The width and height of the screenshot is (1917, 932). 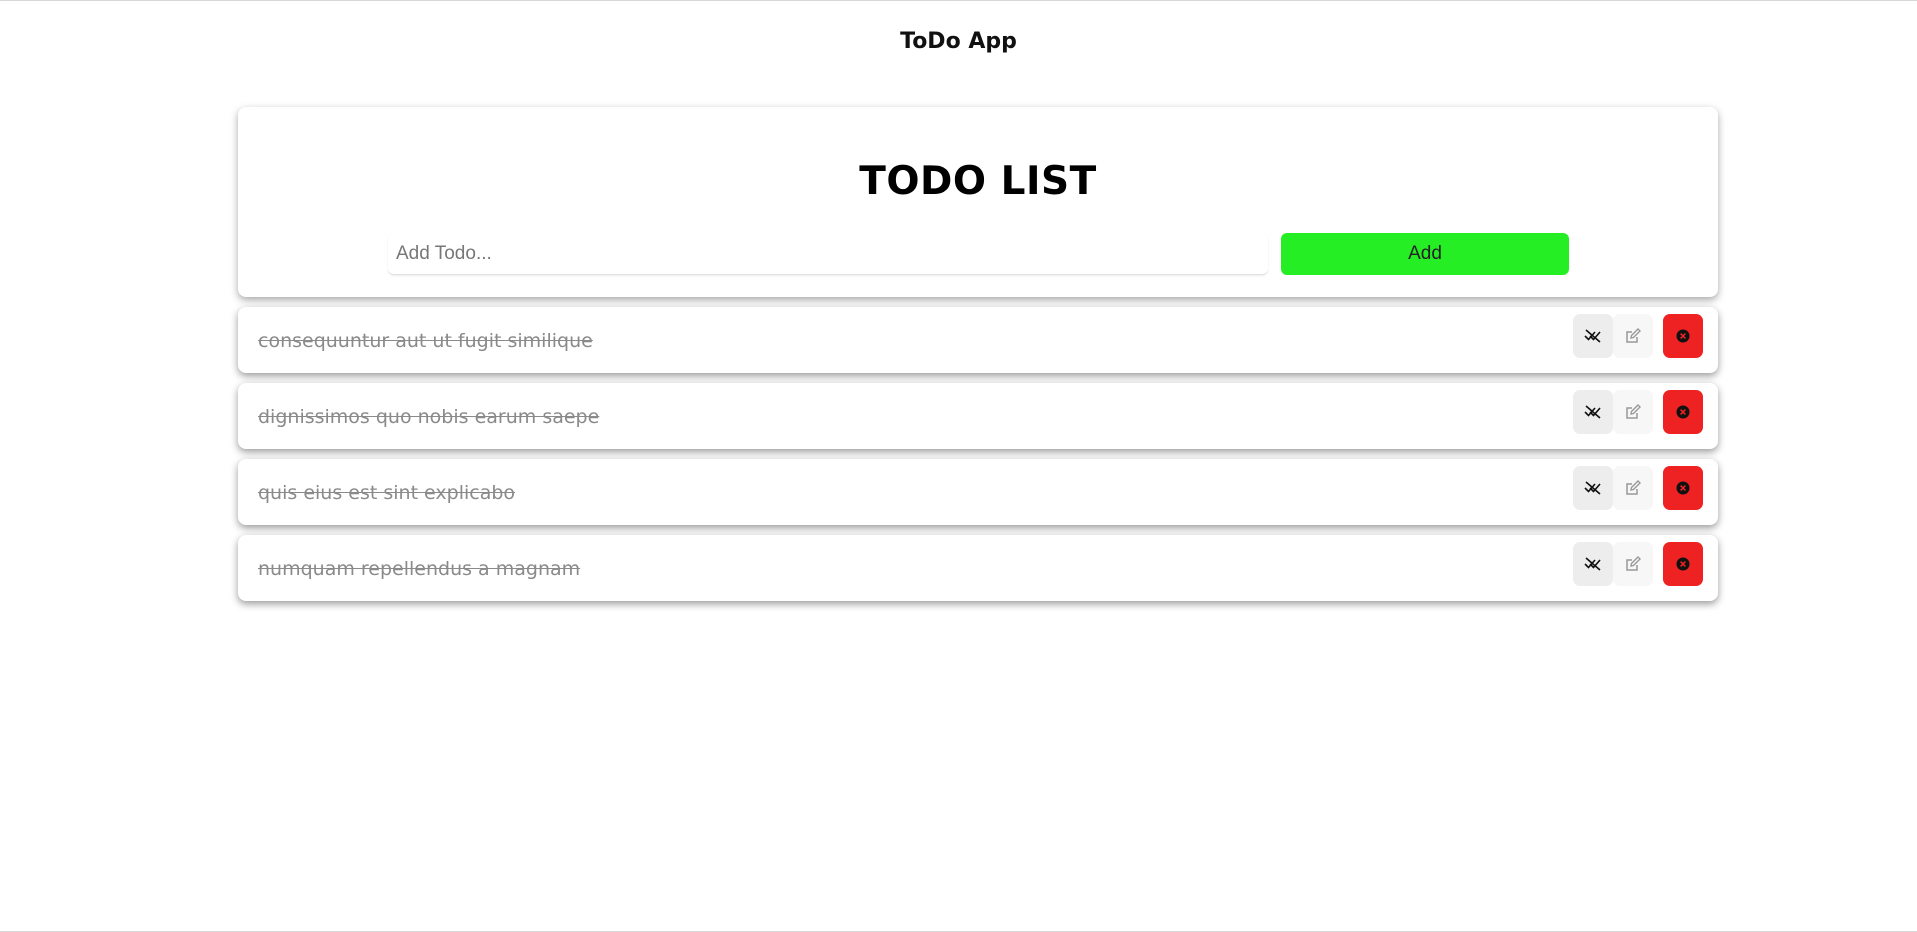 What do you see at coordinates (978, 568) in the screenshot?
I see `todo-item: numquam repellendus a magnam` at bounding box center [978, 568].